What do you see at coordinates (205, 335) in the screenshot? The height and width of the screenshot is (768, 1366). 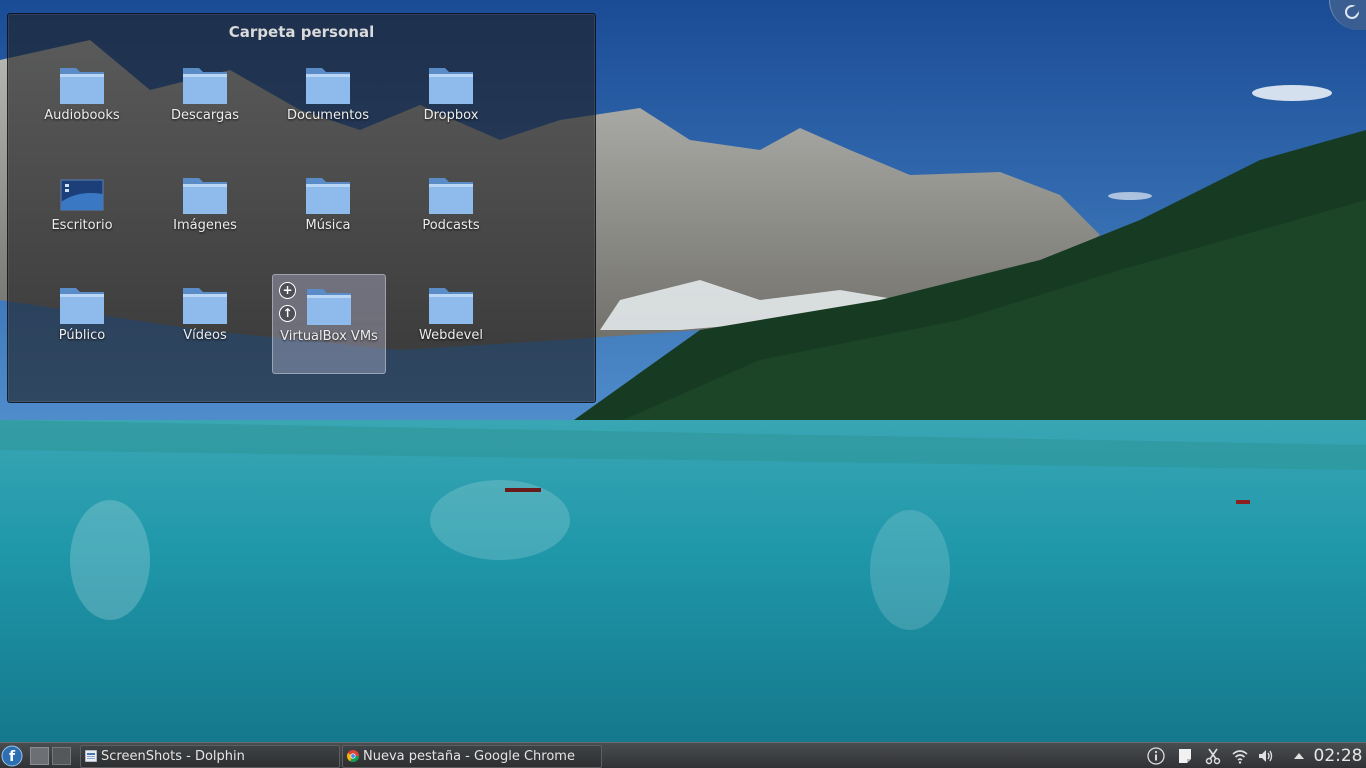 I see `folder-label: Vídeos` at bounding box center [205, 335].